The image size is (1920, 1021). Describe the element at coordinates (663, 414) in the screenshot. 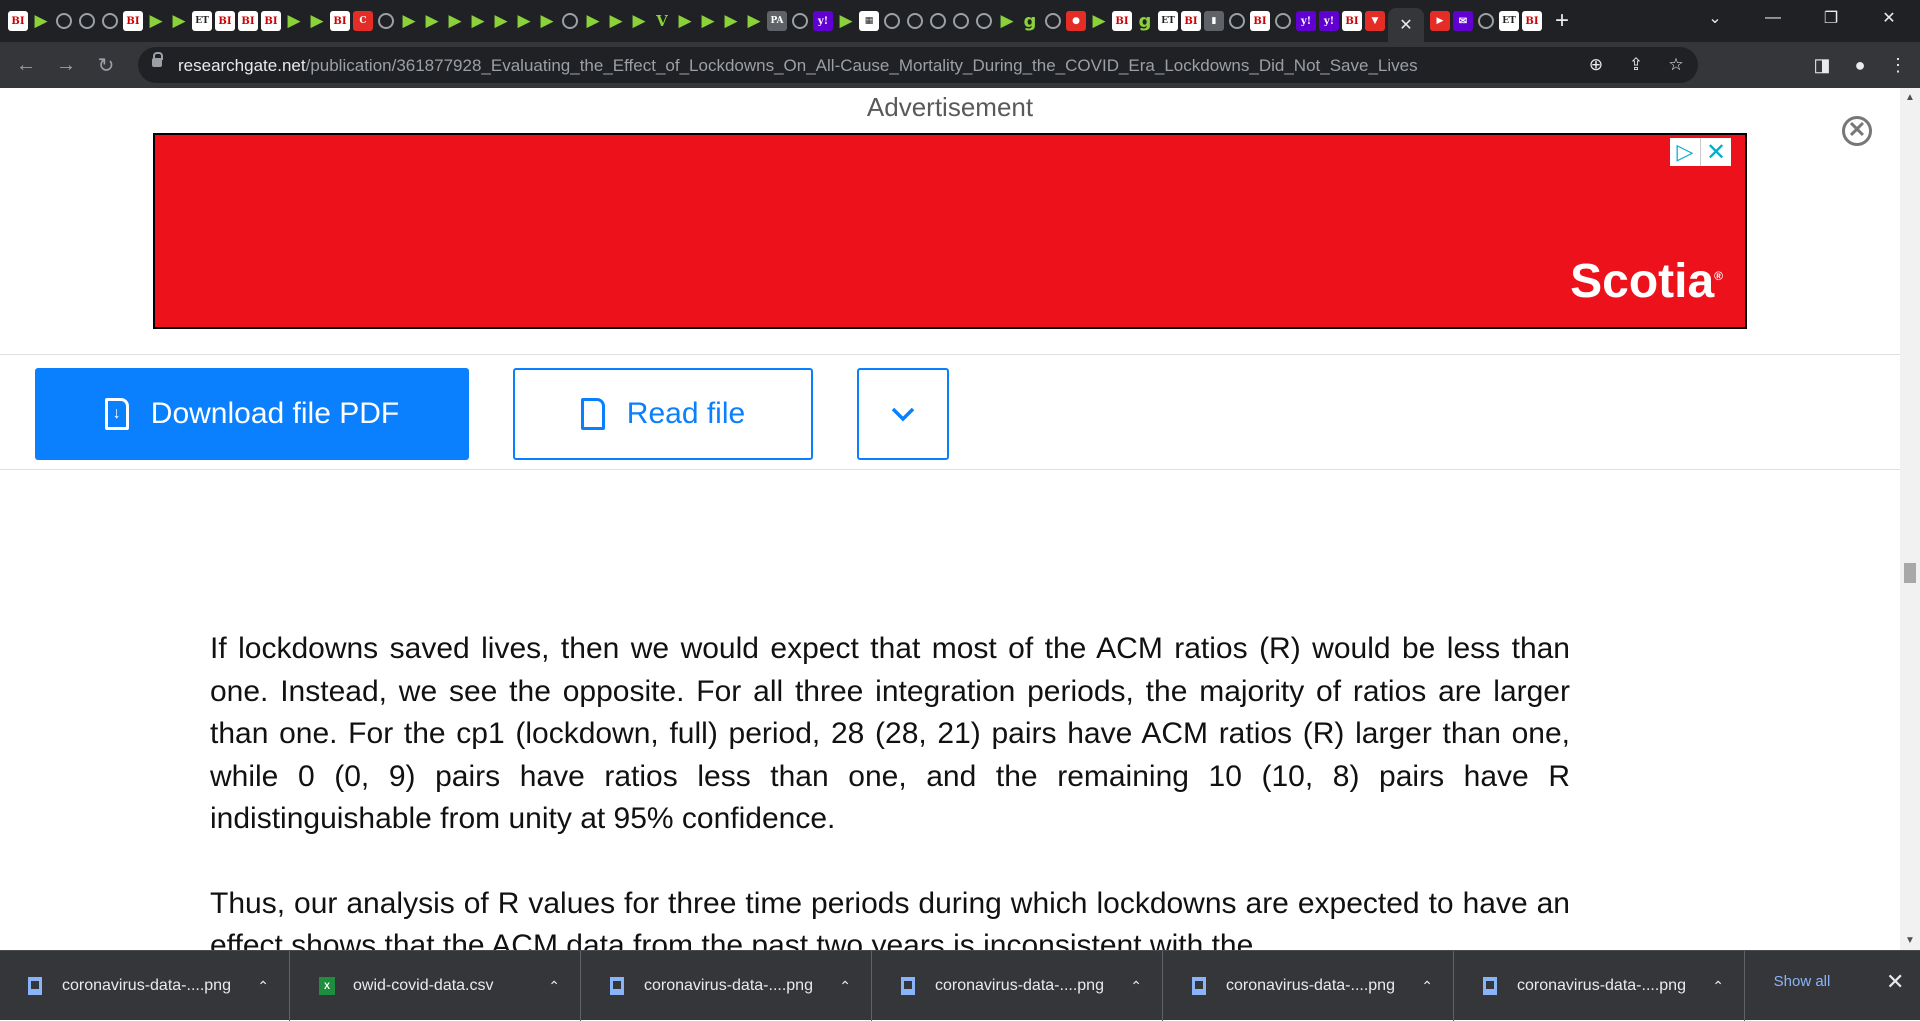

I see `read-file-button: Read file` at that location.